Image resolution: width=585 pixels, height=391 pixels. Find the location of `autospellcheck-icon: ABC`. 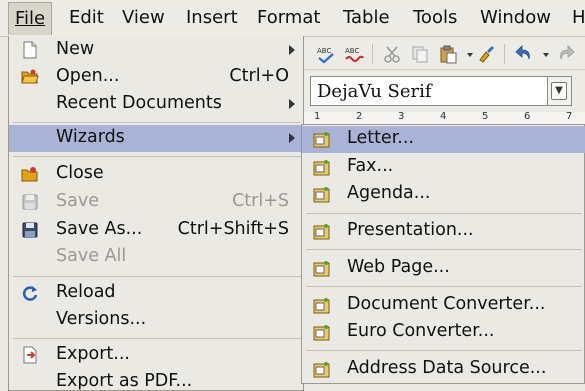

autospellcheck-icon: ABC is located at coordinates (354, 54).